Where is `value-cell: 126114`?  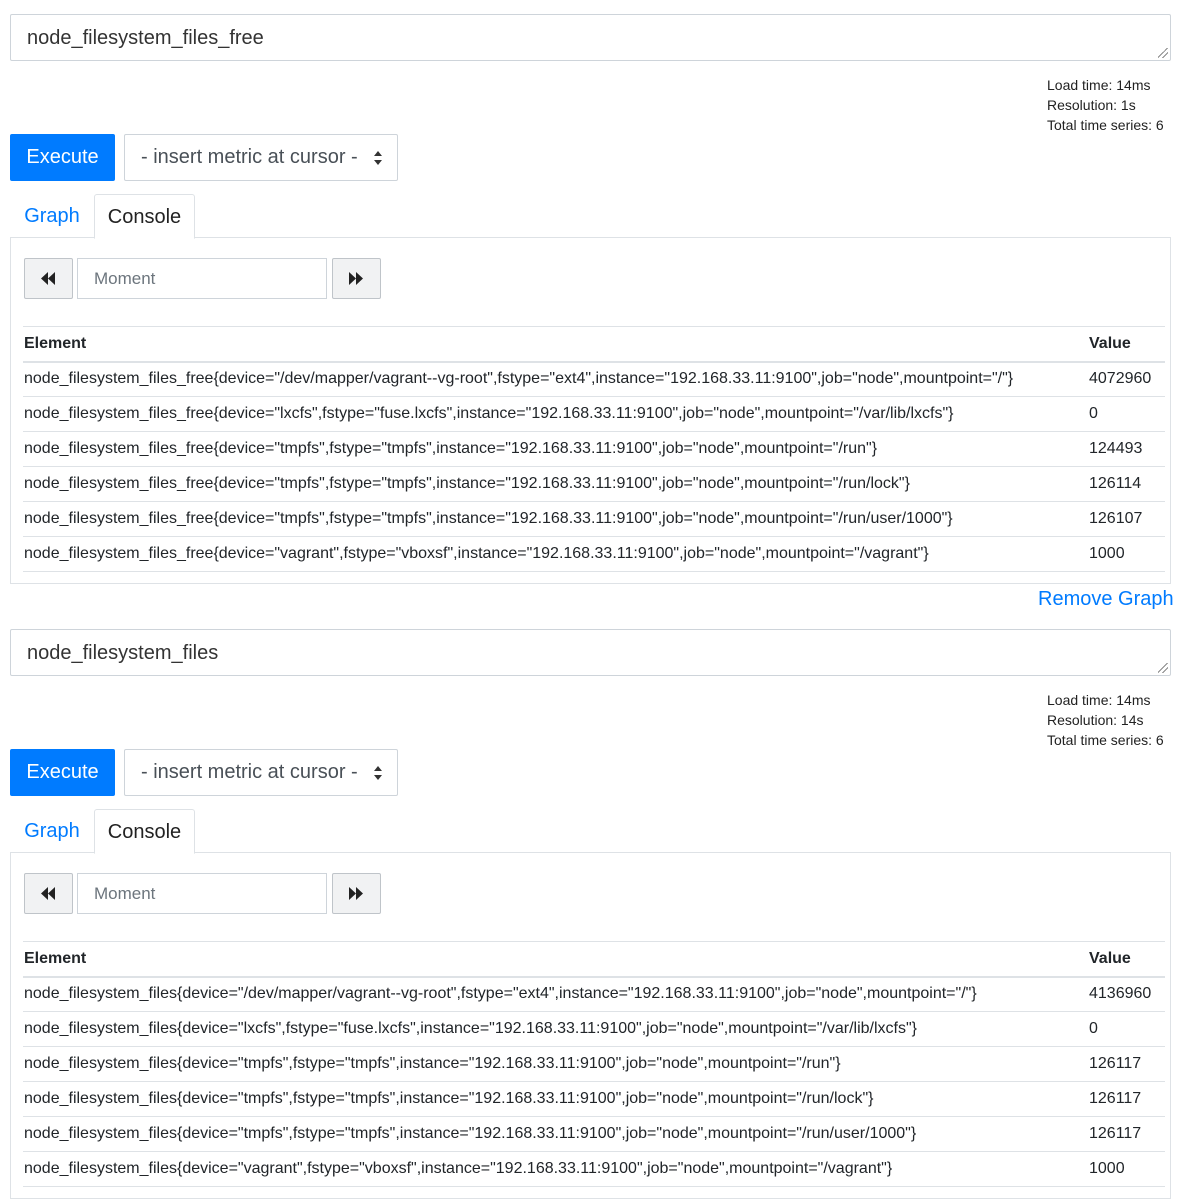
value-cell: 126114 is located at coordinates (1125, 484).